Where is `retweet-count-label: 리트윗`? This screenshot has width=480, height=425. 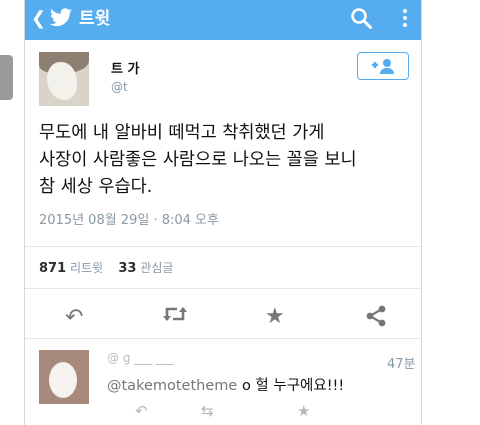 retweet-count-label: 리트윗 is located at coordinates (86, 268).